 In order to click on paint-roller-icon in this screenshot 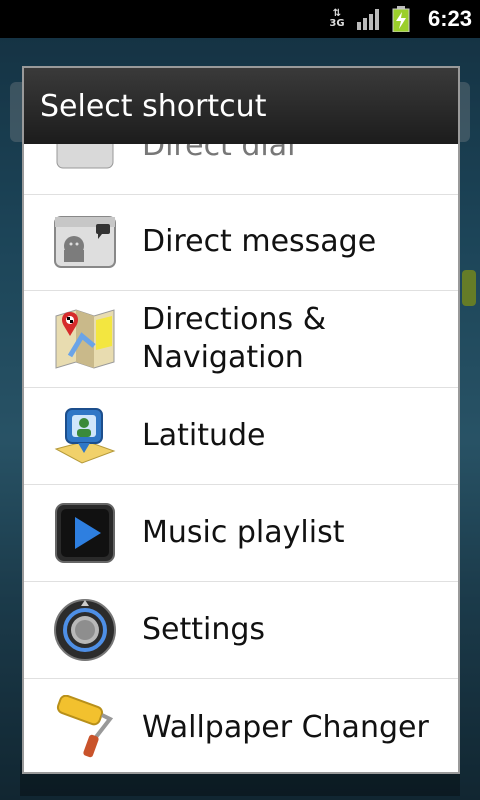, I will do `click(85, 728)`.